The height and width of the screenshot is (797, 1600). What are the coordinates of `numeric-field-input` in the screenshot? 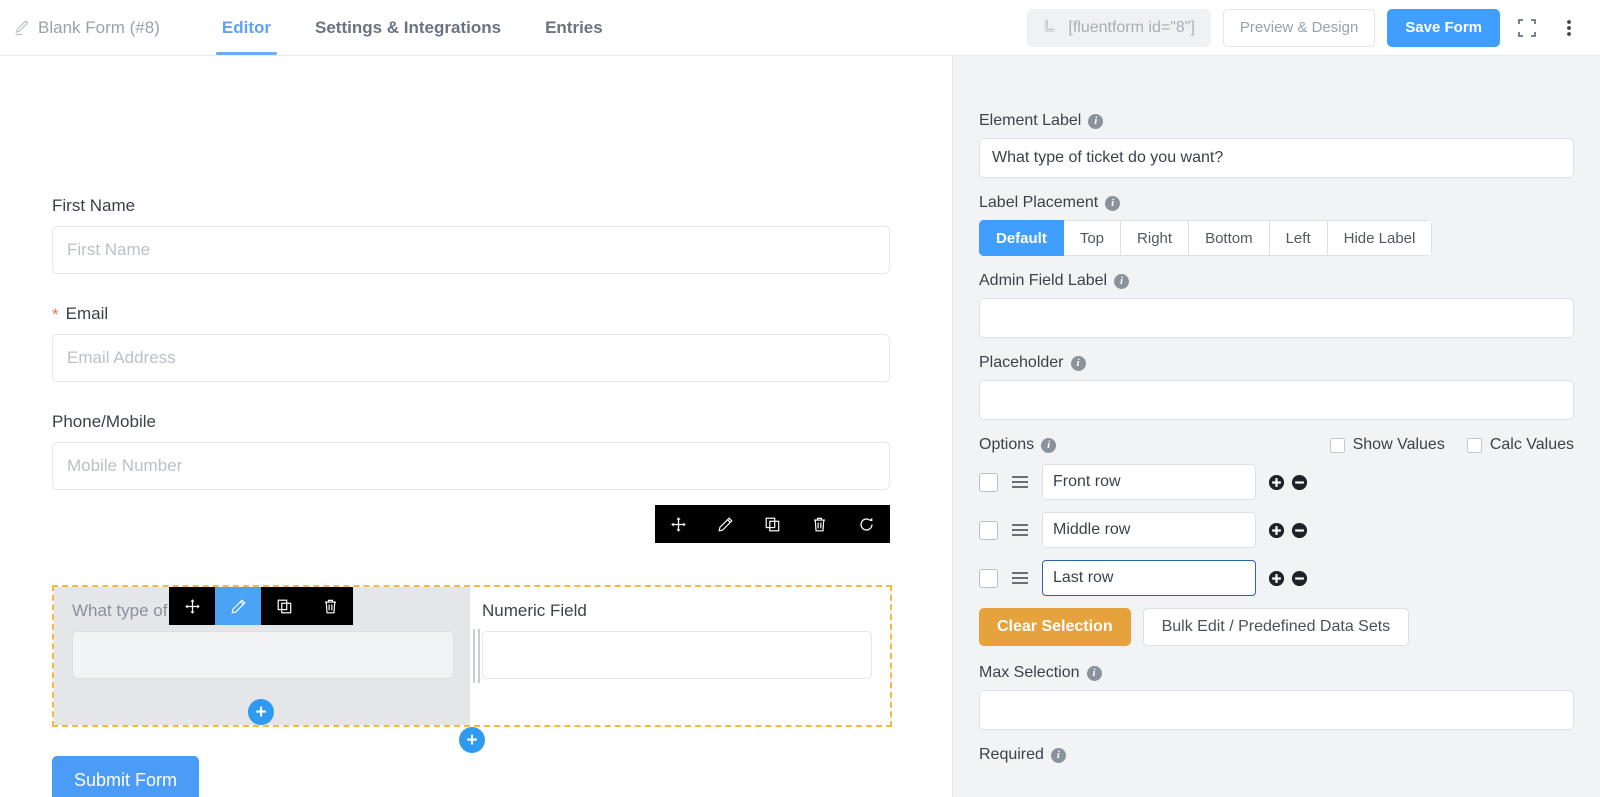 It's located at (677, 655).